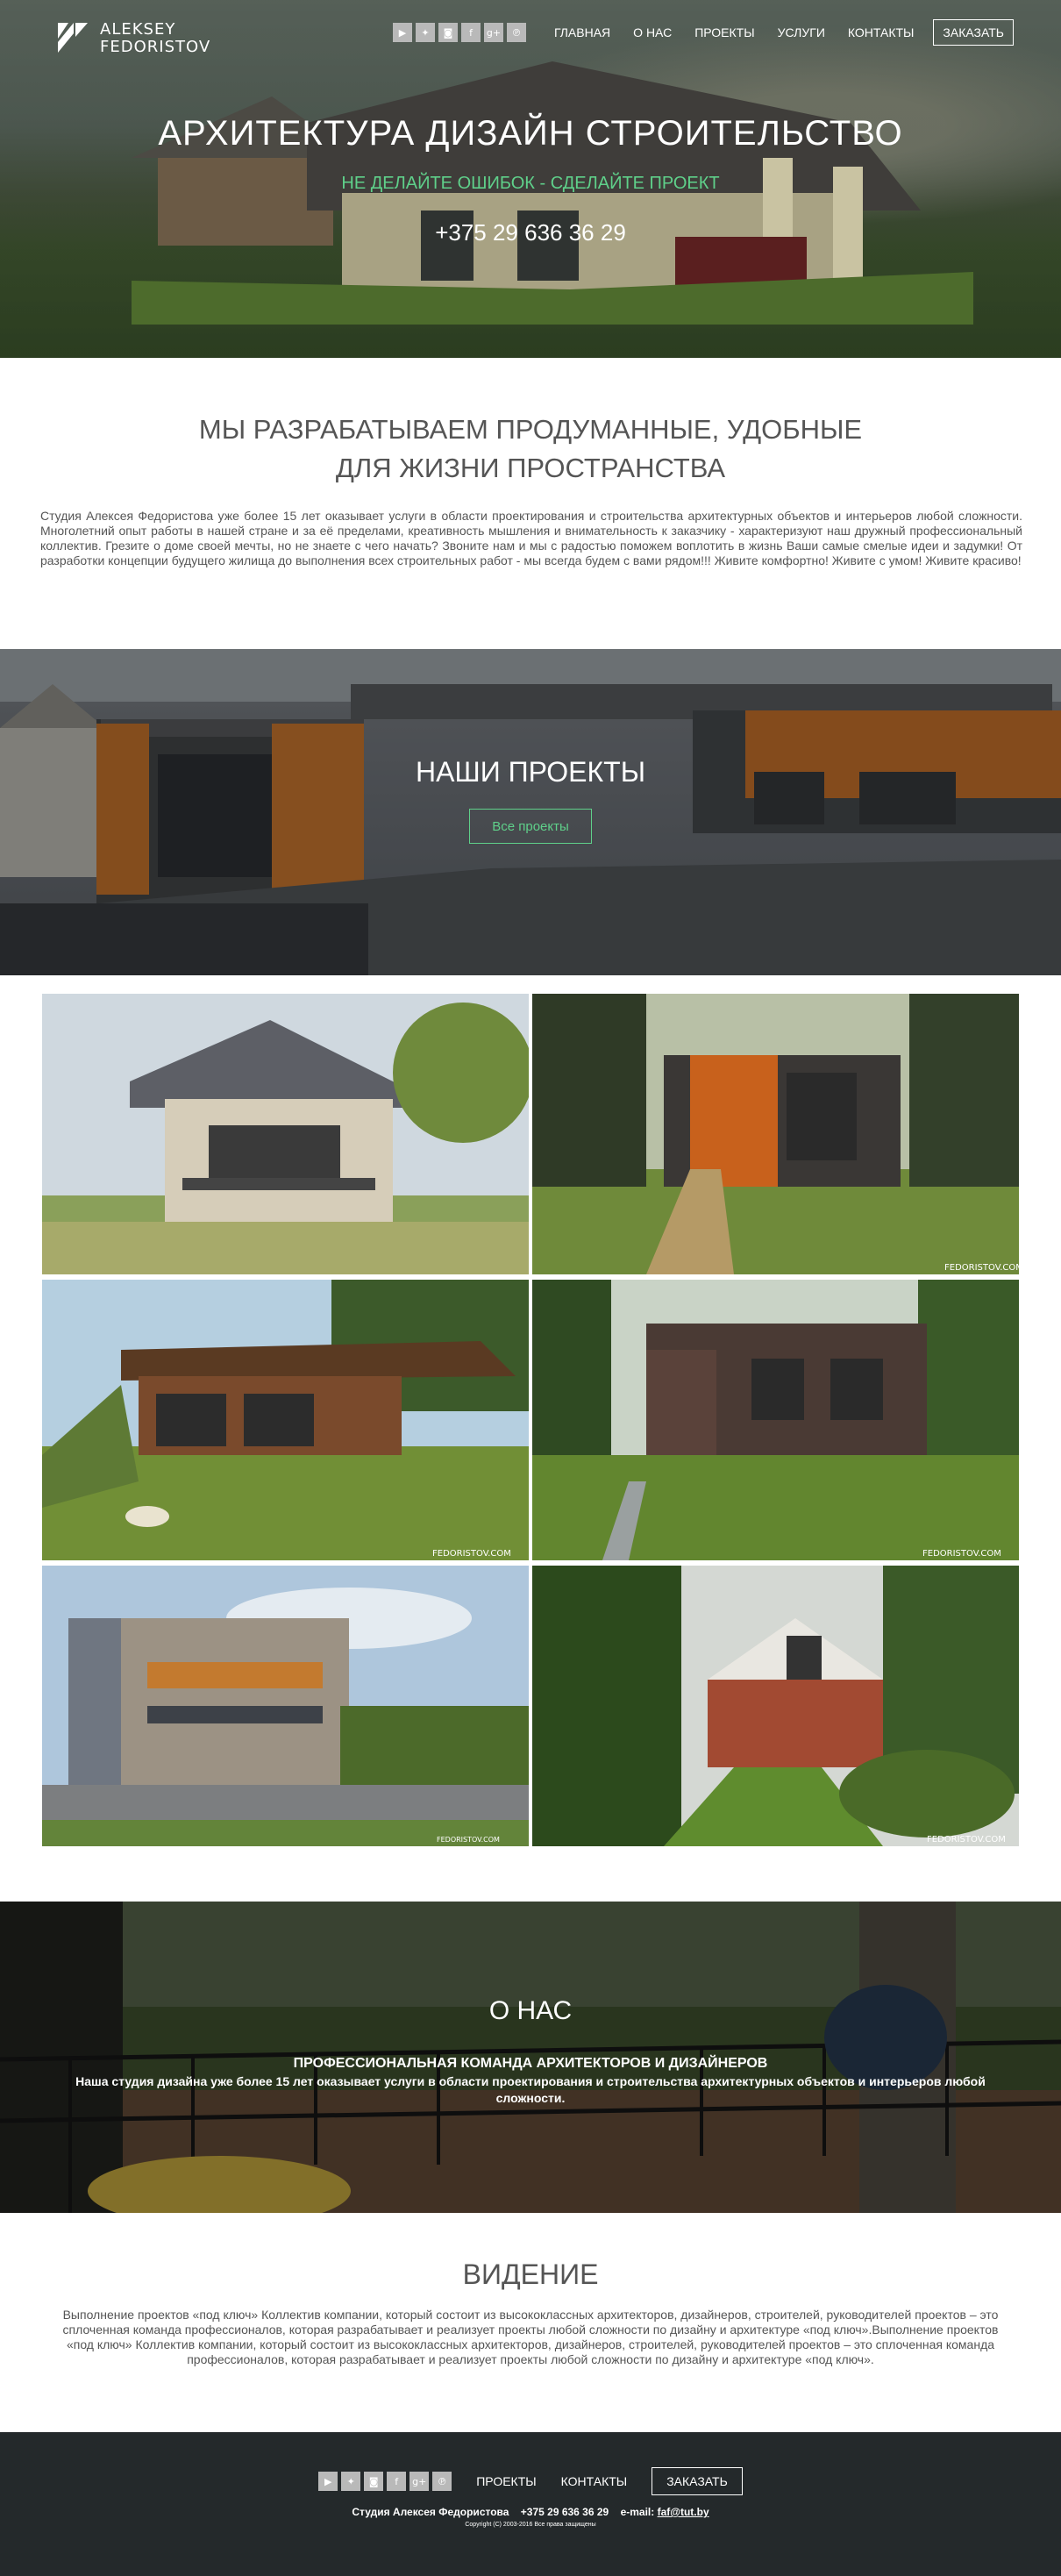 This screenshot has width=1061, height=2576. What do you see at coordinates (776, 1134) in the screenshot?
I see `project-photo-orange-cottage: FEDORISTOV.COM` at bounding box center [776, 1134].